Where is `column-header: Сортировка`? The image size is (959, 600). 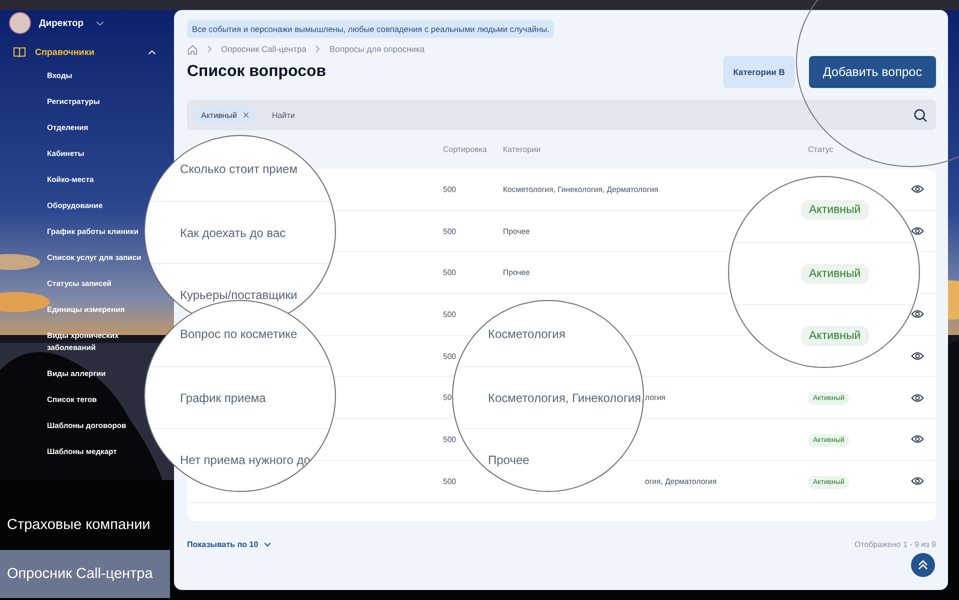 column-header: Сортировка is located at coordinates (465, 149).